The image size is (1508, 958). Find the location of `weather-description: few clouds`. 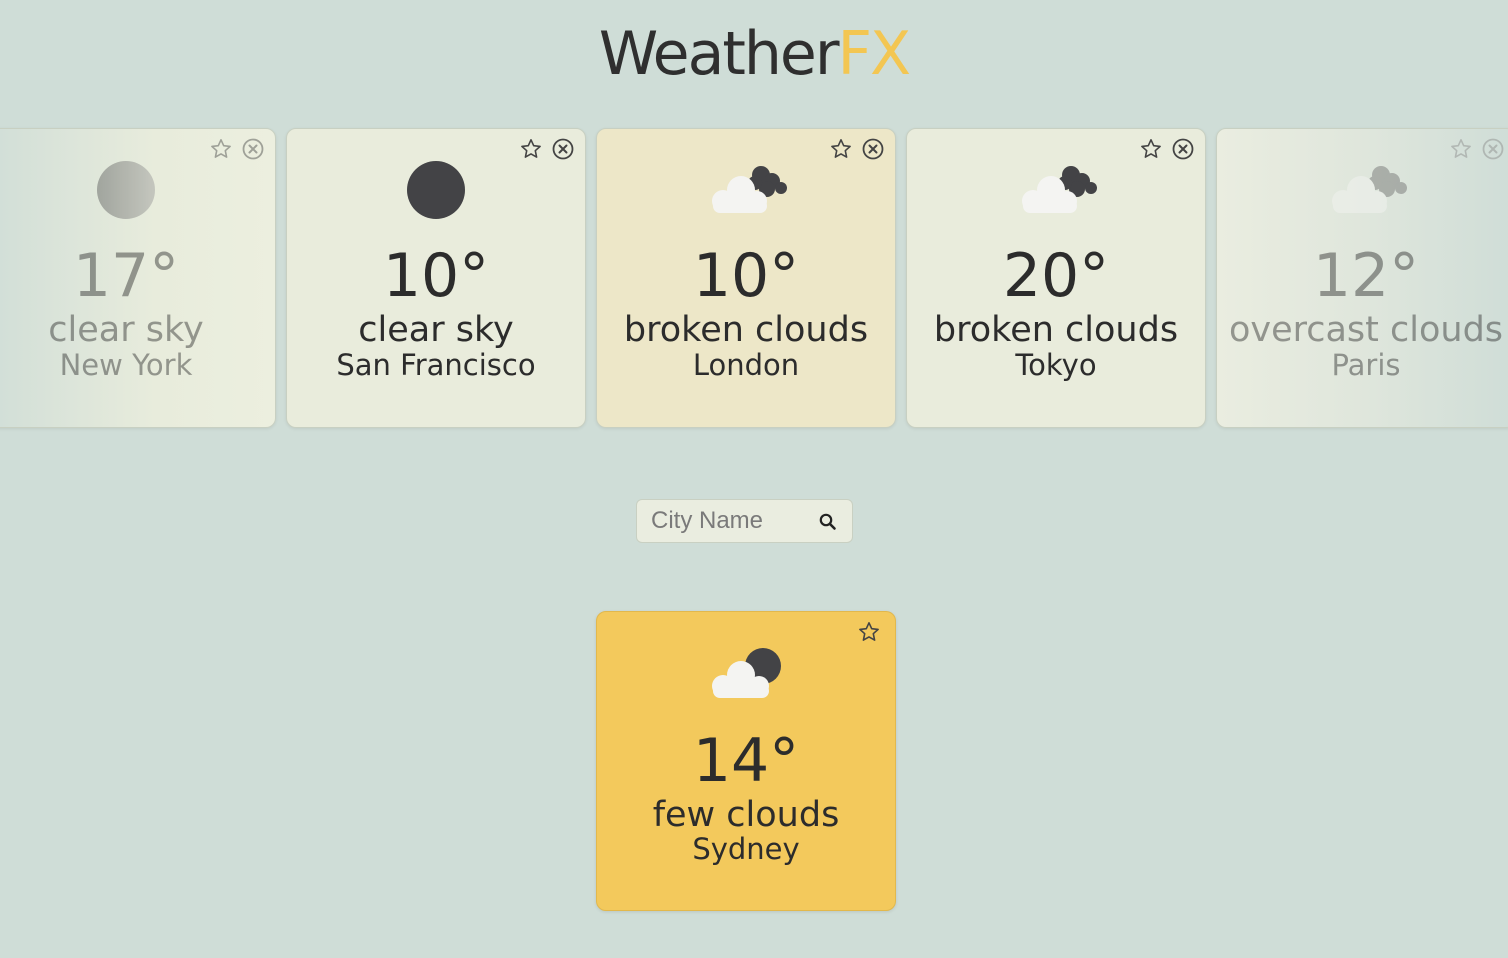

weather-description: few clouds is located at coordinates (746, 815).